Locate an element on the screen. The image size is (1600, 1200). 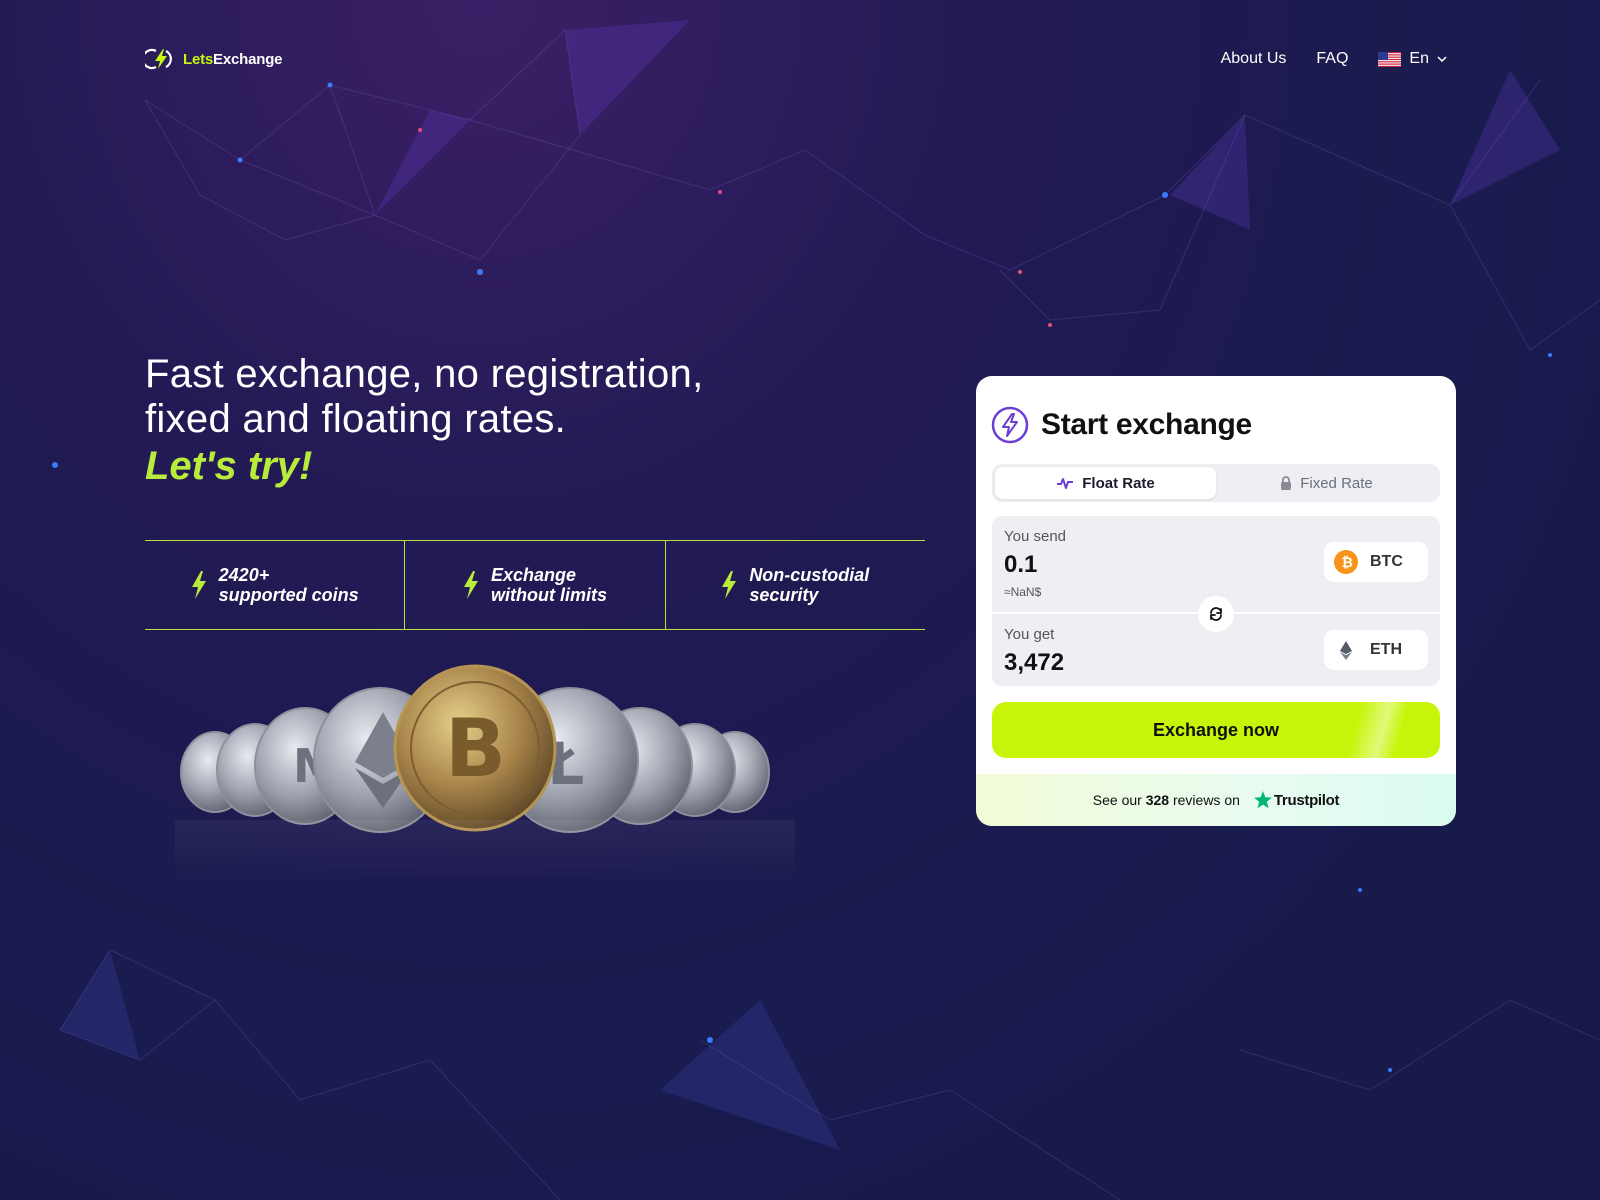
tab-float-rate-label: Float Rate is located at coordinates (1118, 483).